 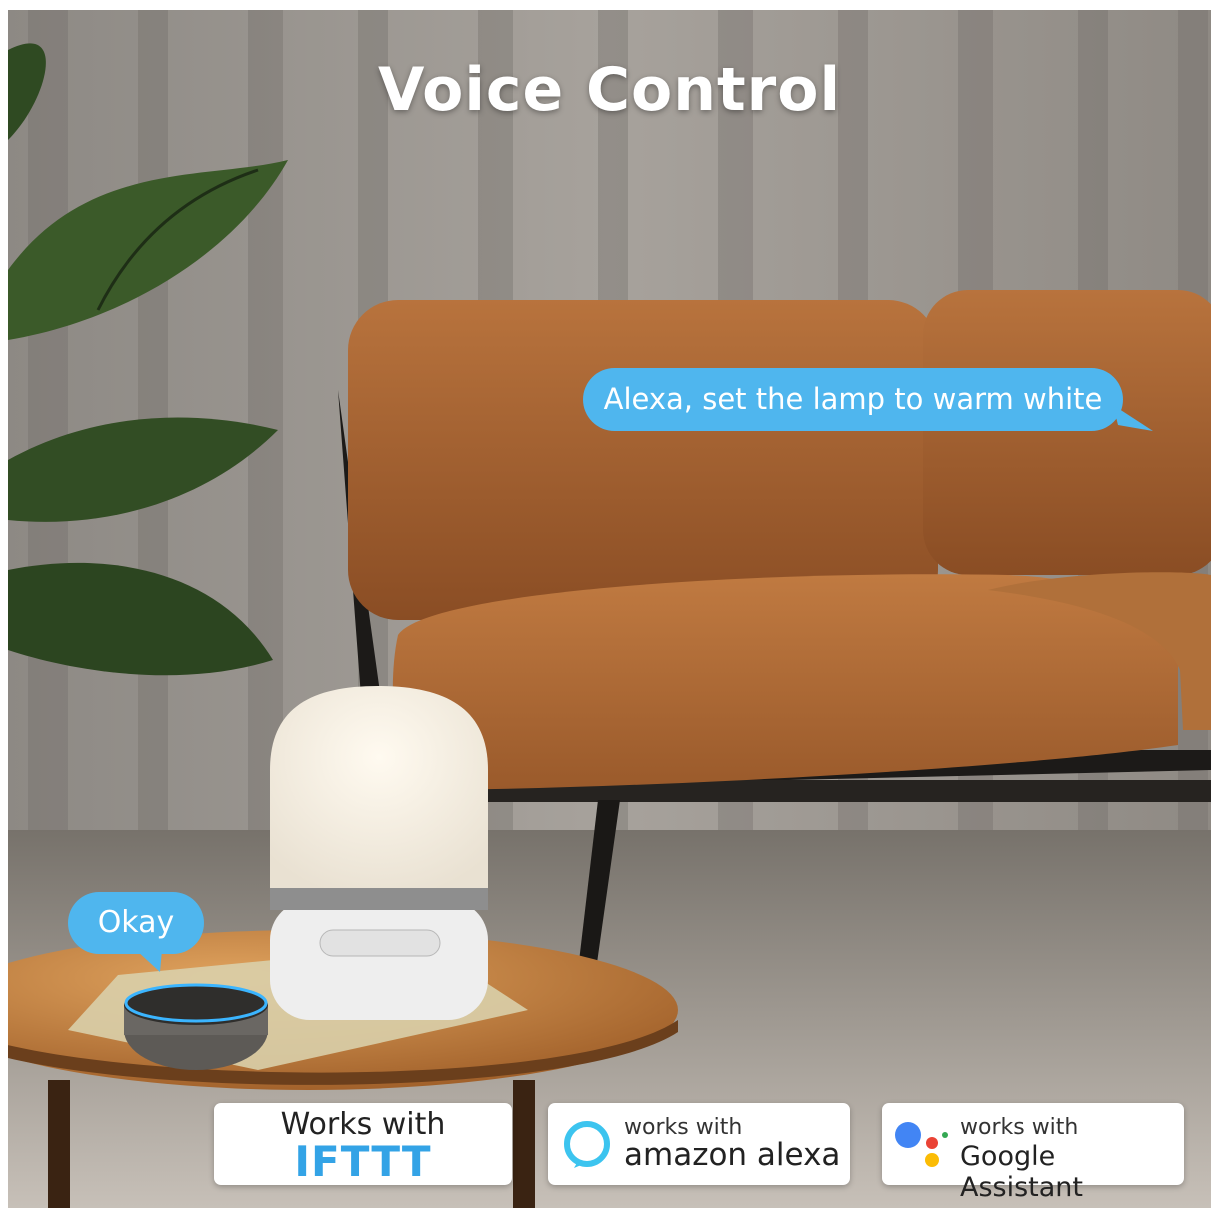 I want to click on ifttt-logo: IFTTT, so click(x=363, y=1161).